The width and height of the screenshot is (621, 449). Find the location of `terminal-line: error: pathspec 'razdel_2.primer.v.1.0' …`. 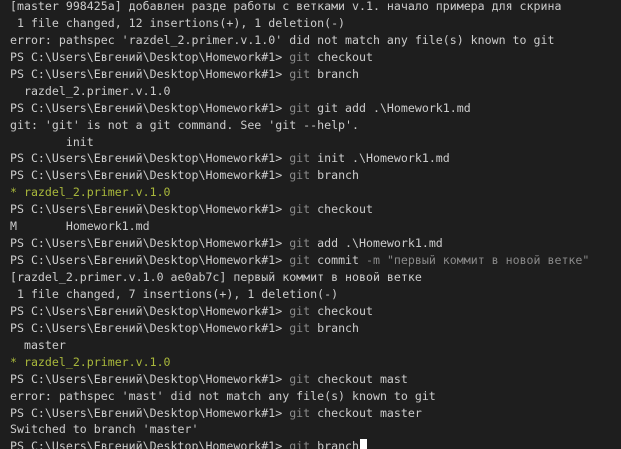

terminal-line: error: pathspec 'razdel_2.primer.v.1.0' … is located at coordinates (299, 40).